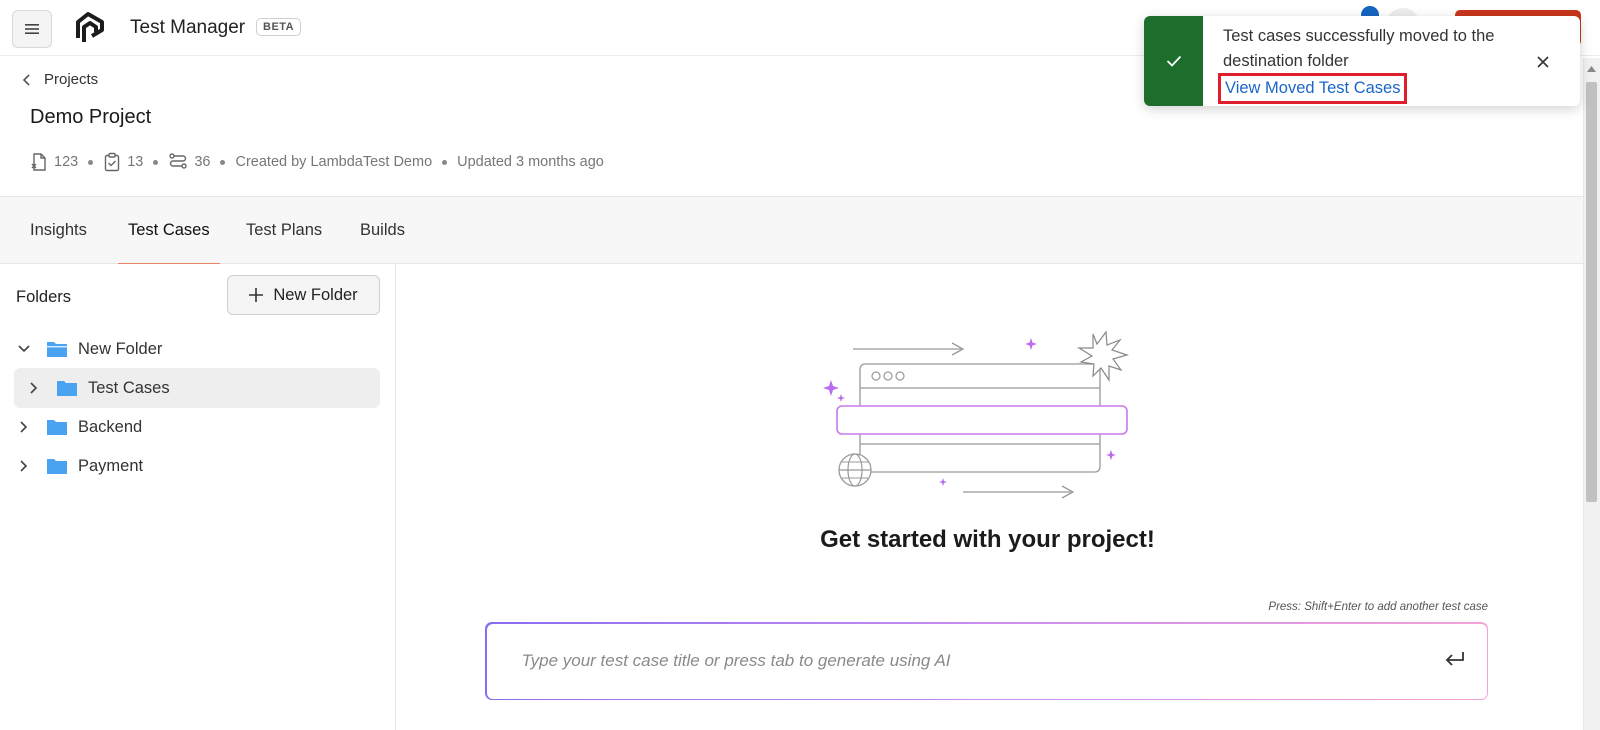 Image resolution: width=1600 pixels, height=730 pixels. I want to click on folder-backend: Backend, so click(197, 427).